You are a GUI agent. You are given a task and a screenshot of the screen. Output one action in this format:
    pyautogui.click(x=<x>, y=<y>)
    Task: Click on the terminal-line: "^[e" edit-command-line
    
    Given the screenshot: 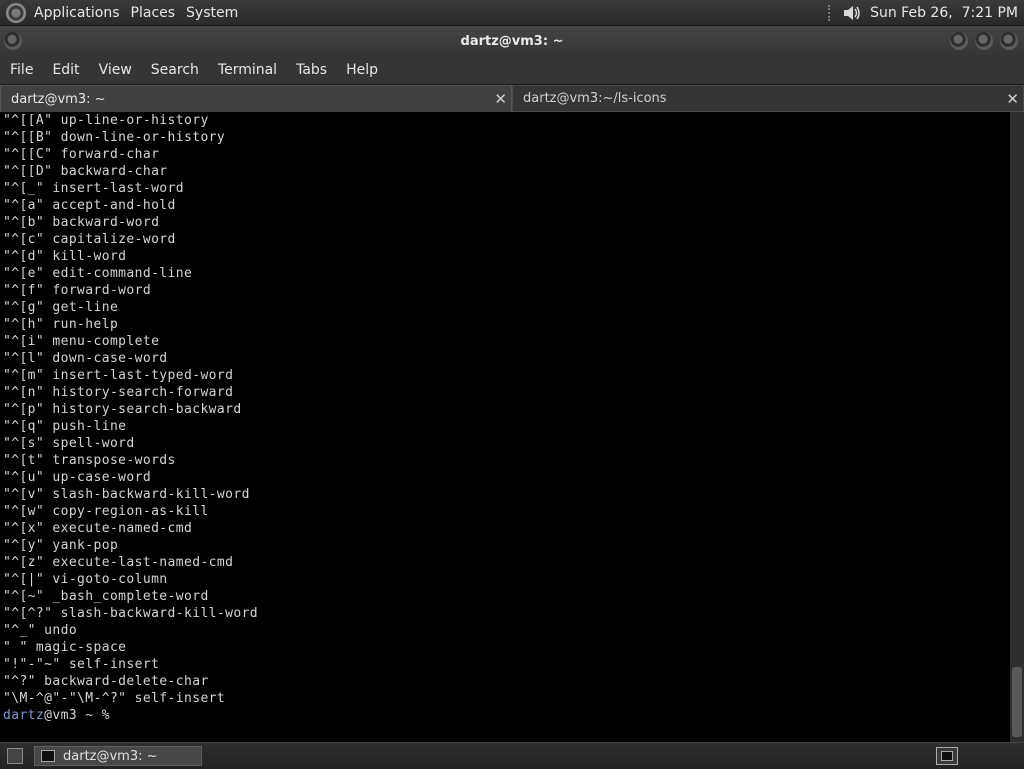 What is the action you would take?
    pyautogui.click(x=98, y=273)
    